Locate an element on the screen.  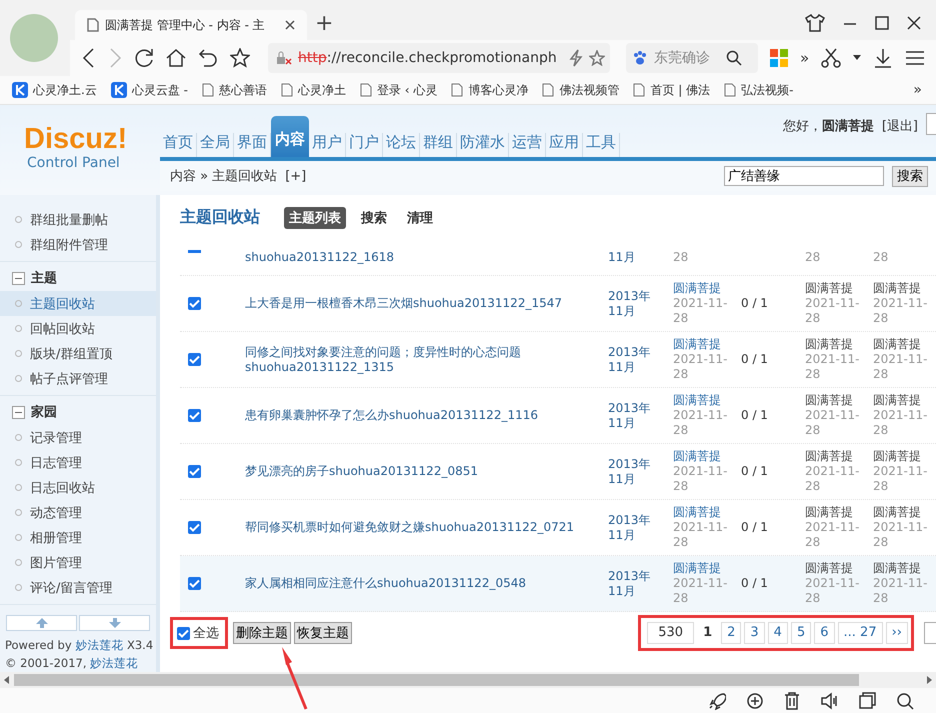
select-all-checkbox: 全选 is located at coordinates (198, 633).